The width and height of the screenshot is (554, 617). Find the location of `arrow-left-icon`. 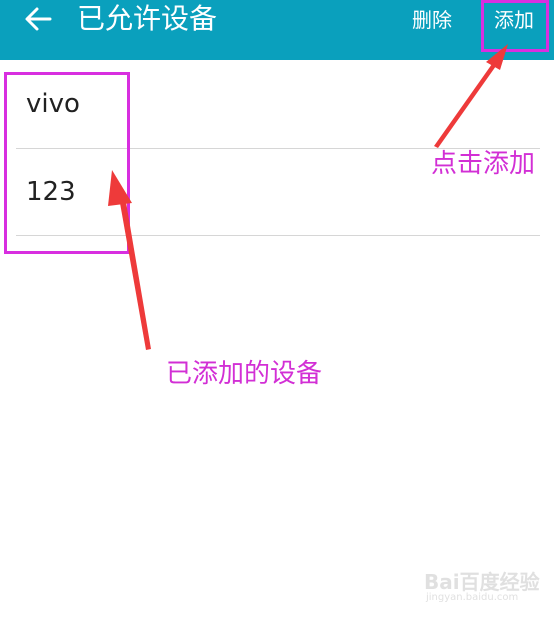

arrow-left-icon is located at coordinates (38, 19).